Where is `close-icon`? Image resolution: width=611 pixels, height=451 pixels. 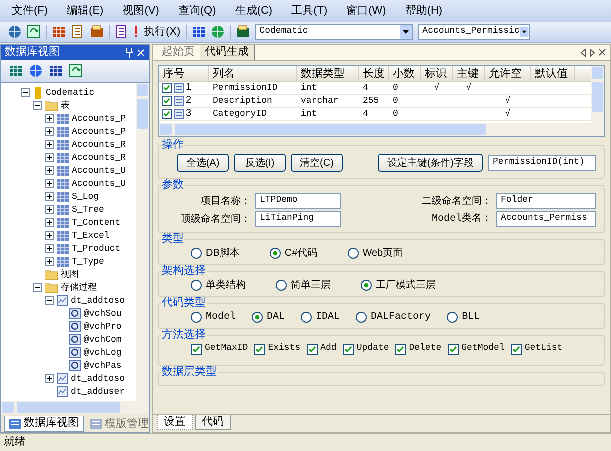 close-icon is located at coordinates (602, 52).